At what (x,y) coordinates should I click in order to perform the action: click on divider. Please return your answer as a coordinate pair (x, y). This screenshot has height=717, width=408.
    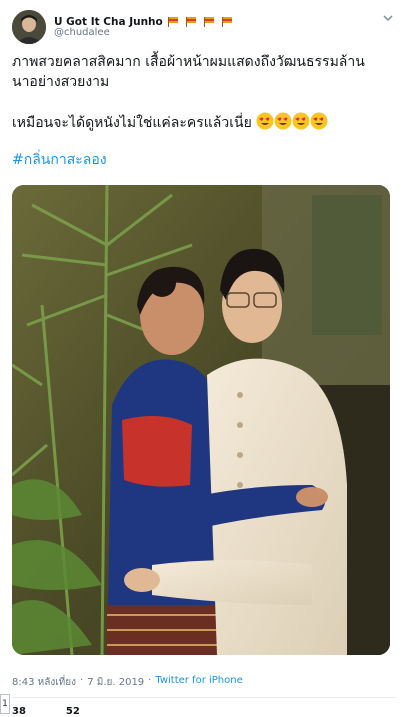
    Looking at the image, I should click on (204, 697).